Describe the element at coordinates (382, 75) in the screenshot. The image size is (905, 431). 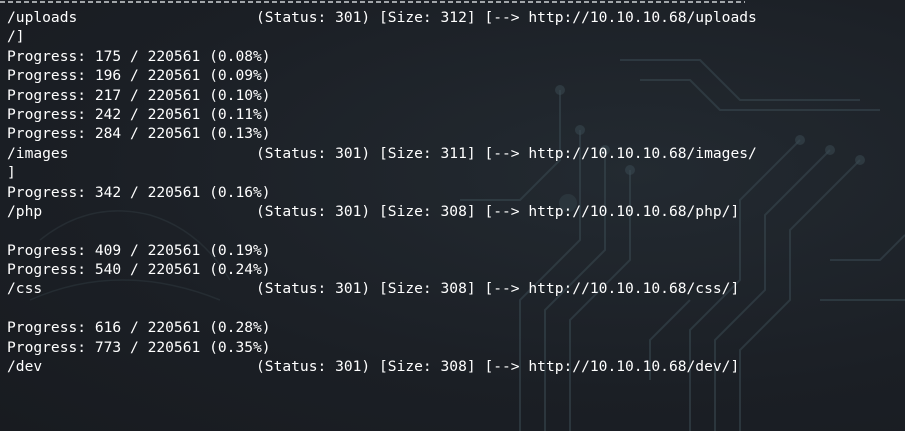
I see `output-line: Progress: 196 / 220561 (0.09%)` at that location.